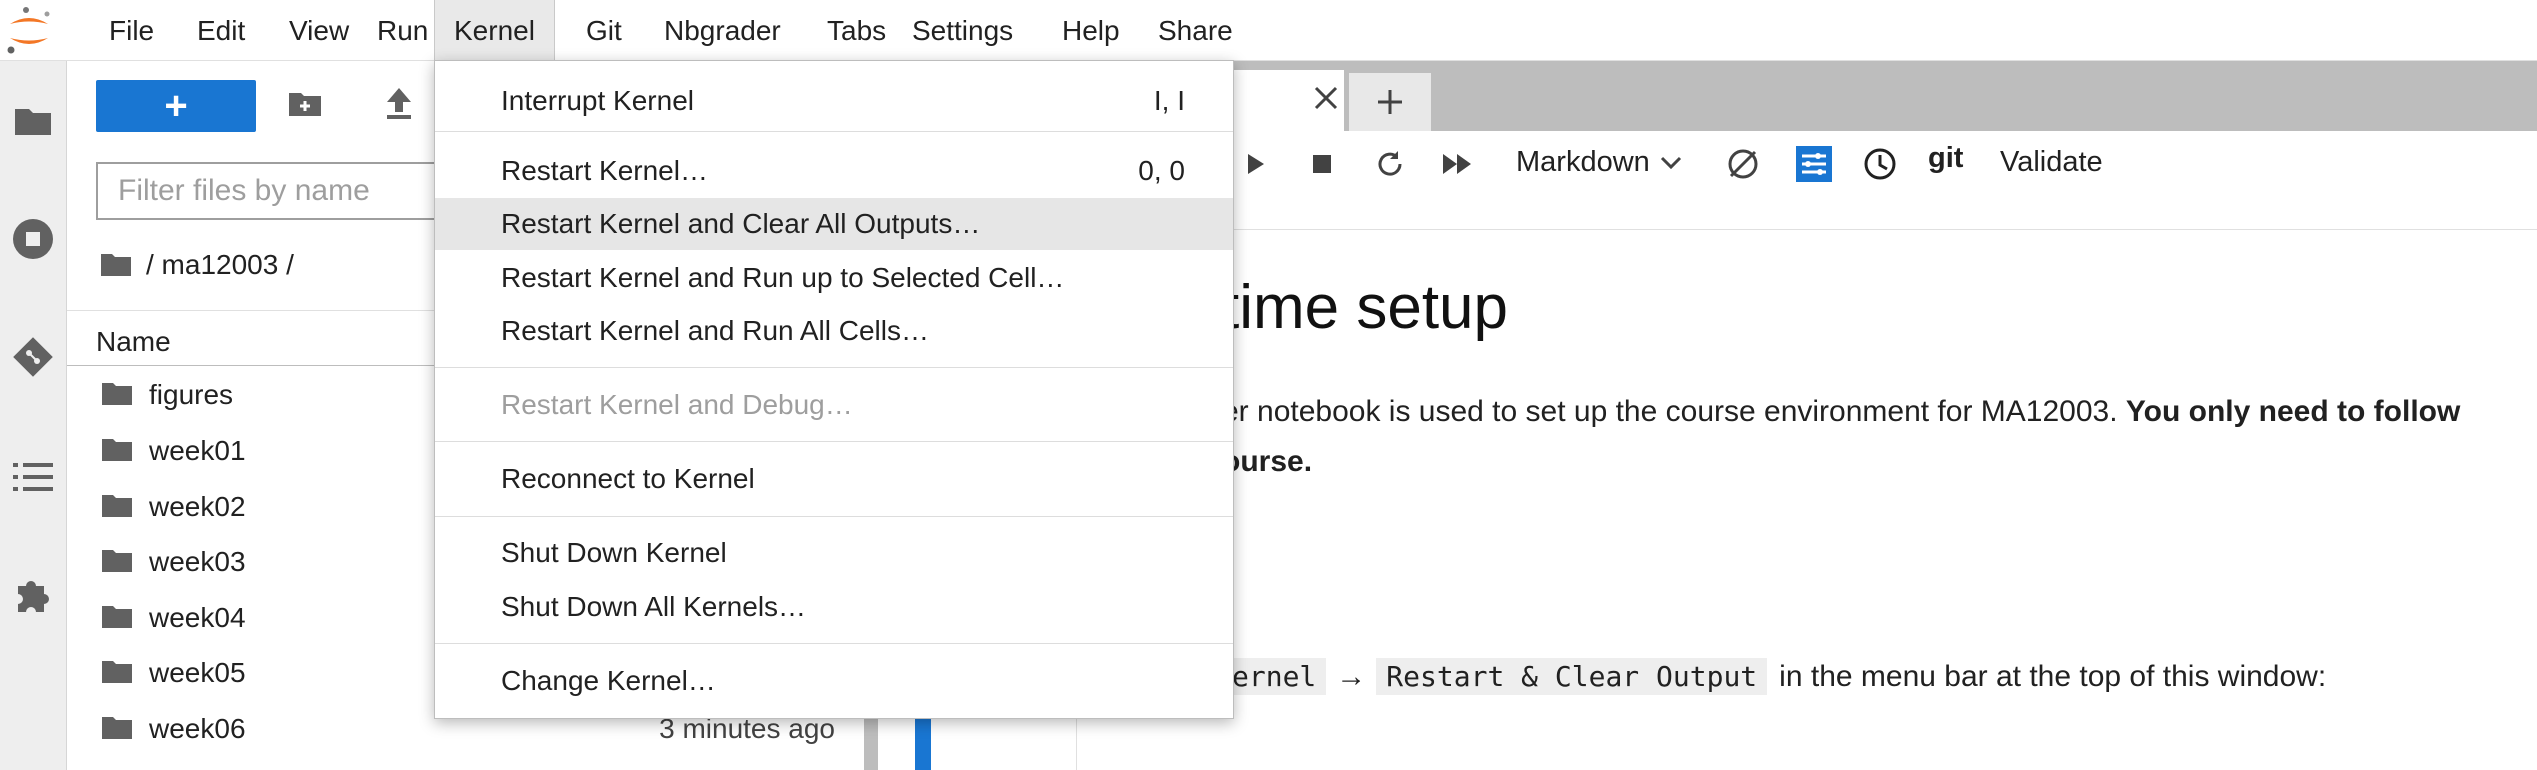 The width and height of the screenshot is (2537, 770). Describe the element at coordinates (319, 30) in the screenshot. I see `menu-view: View` at that location.